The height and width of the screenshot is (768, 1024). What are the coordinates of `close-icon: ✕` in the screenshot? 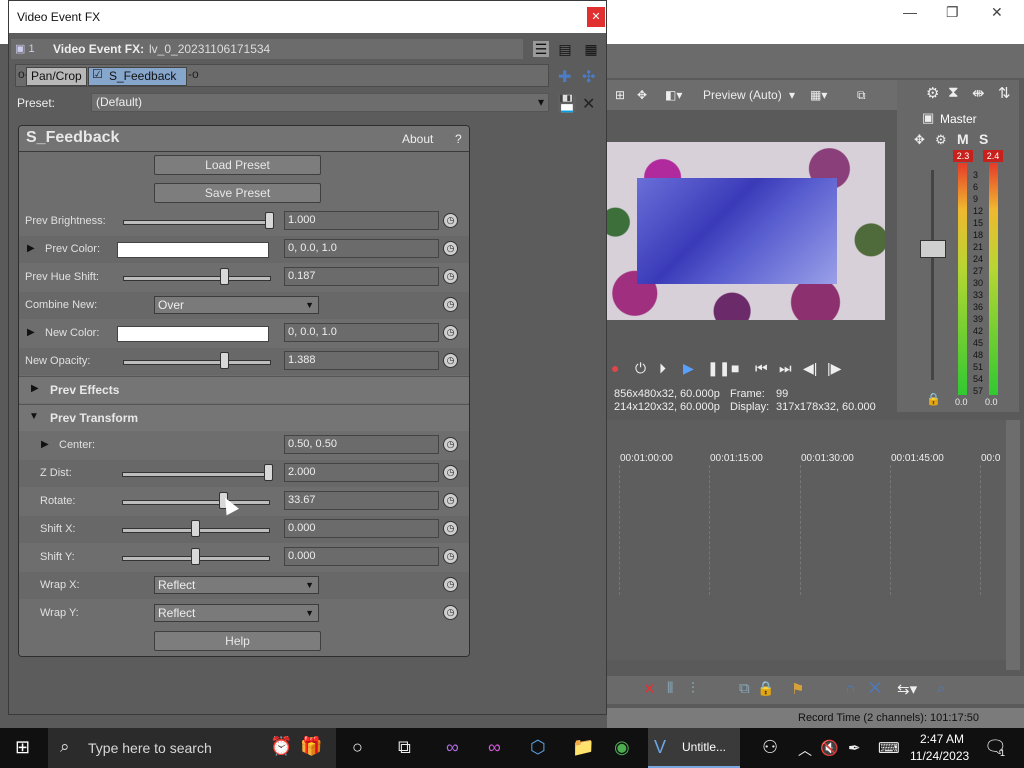 It's located at (997, 12).